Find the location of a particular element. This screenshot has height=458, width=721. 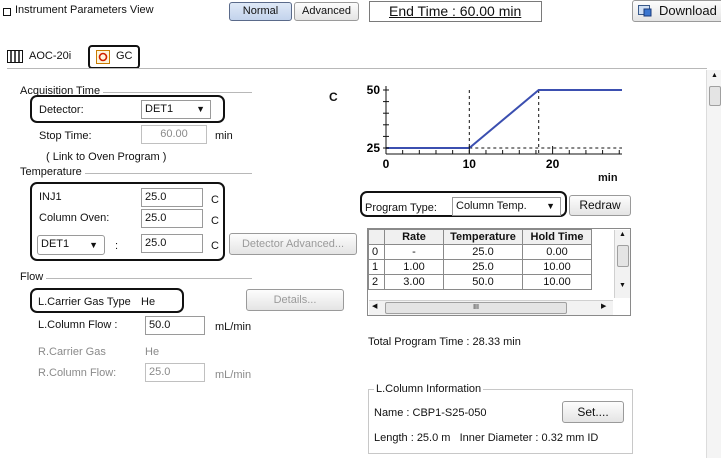

table-row: 1 1.00 25.0 10.00 is located at coordinates (480, 267).